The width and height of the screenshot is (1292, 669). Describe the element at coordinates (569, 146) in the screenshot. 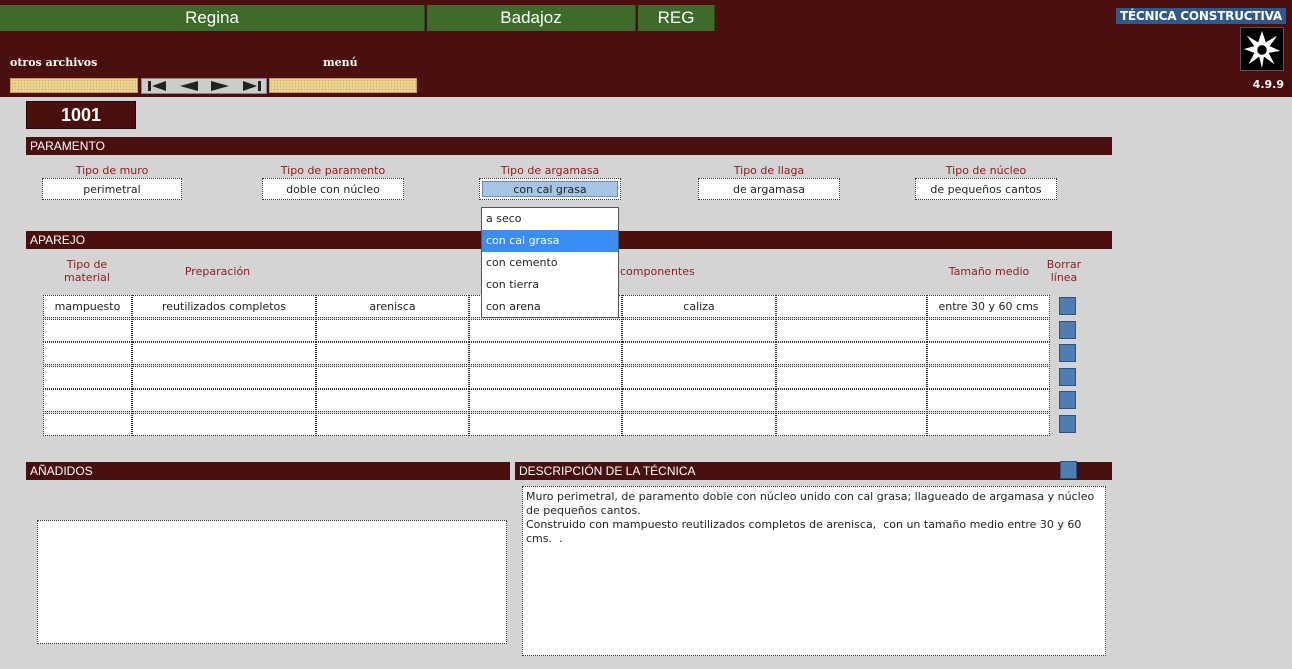

I see `paramento-header: PARAMENTO` at that location.